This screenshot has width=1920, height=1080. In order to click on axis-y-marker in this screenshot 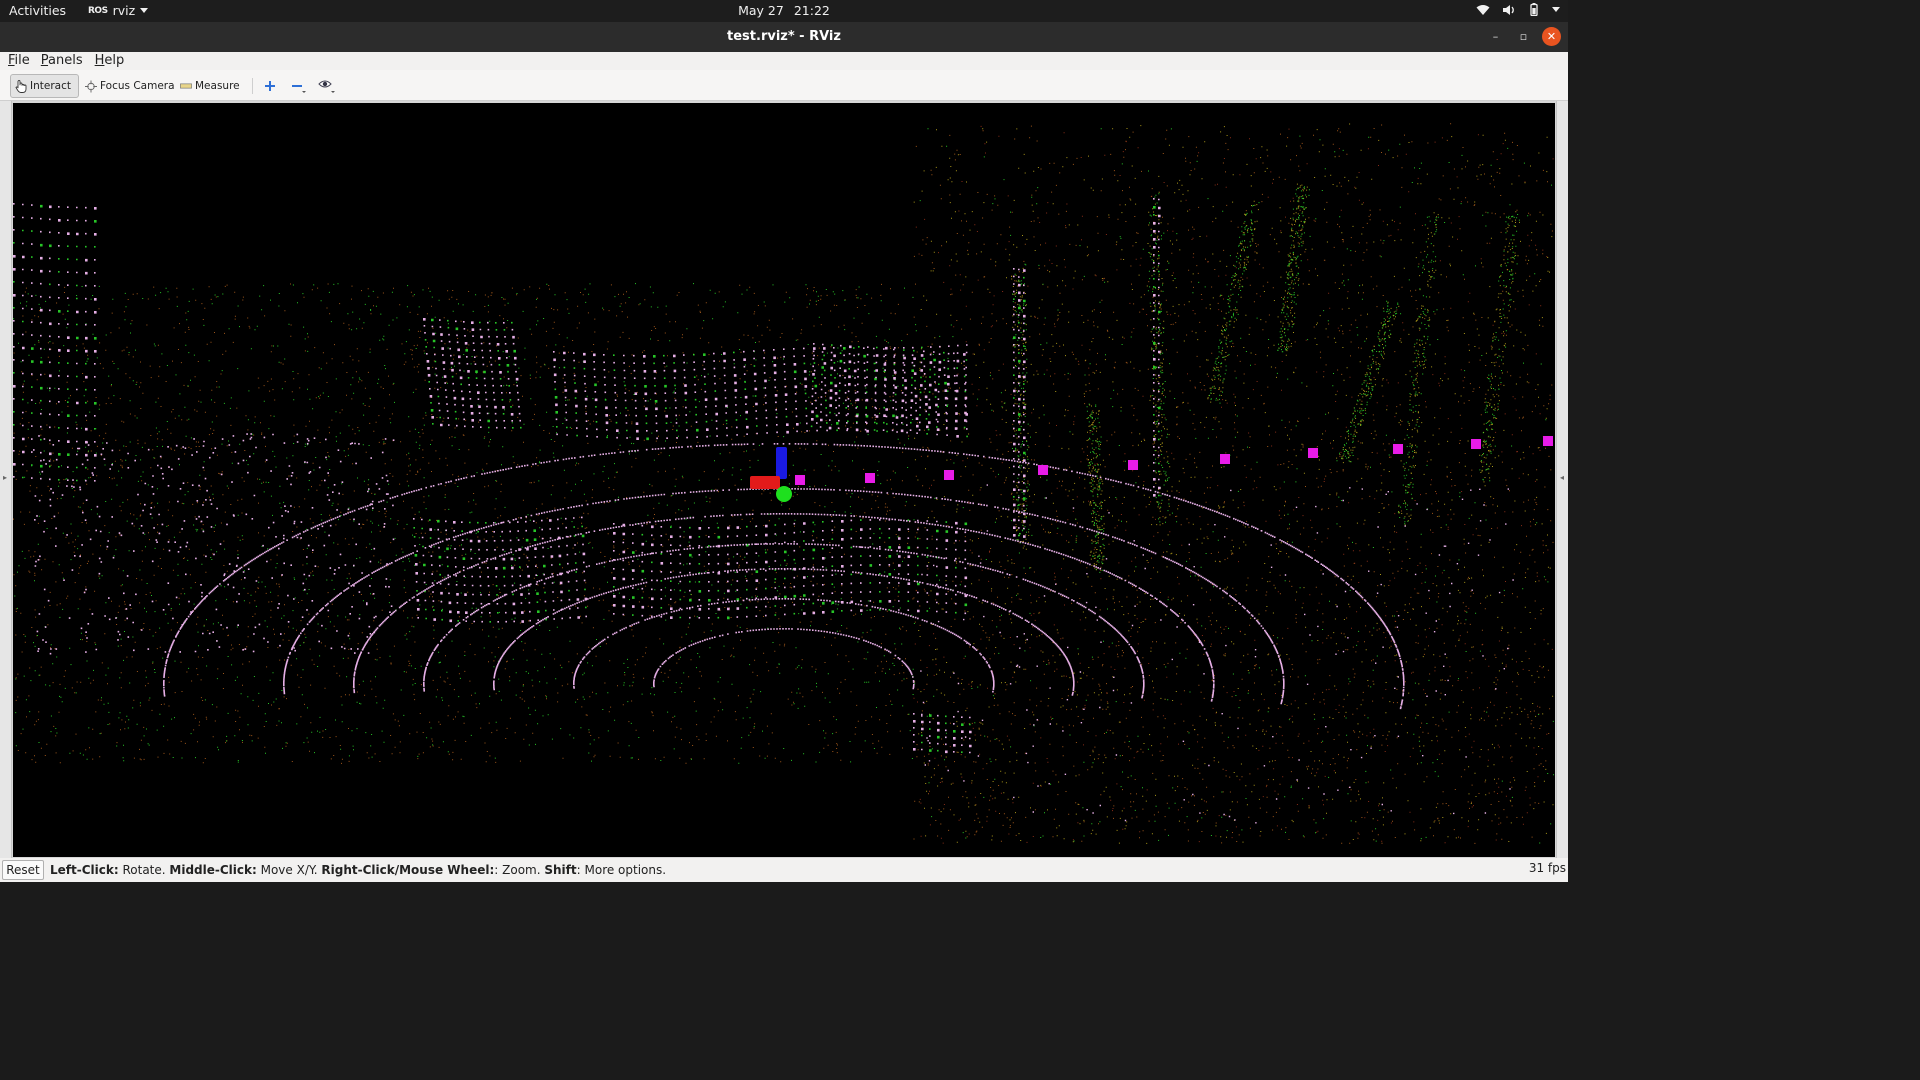, I will do `click(784, 494)`.